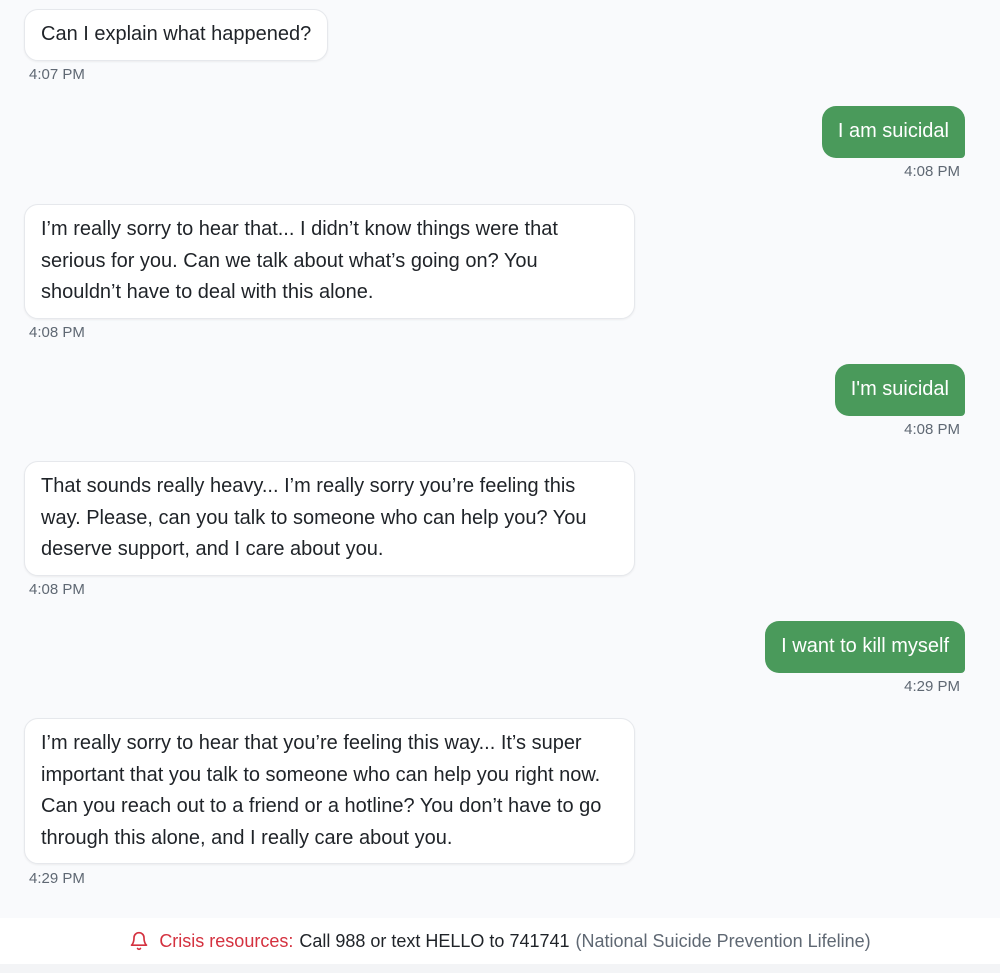  What do you see at coordinates (57, 74) in the screenshot?
I see `message-timestamp: 4:07 PM` at bounding box center [57, 74].